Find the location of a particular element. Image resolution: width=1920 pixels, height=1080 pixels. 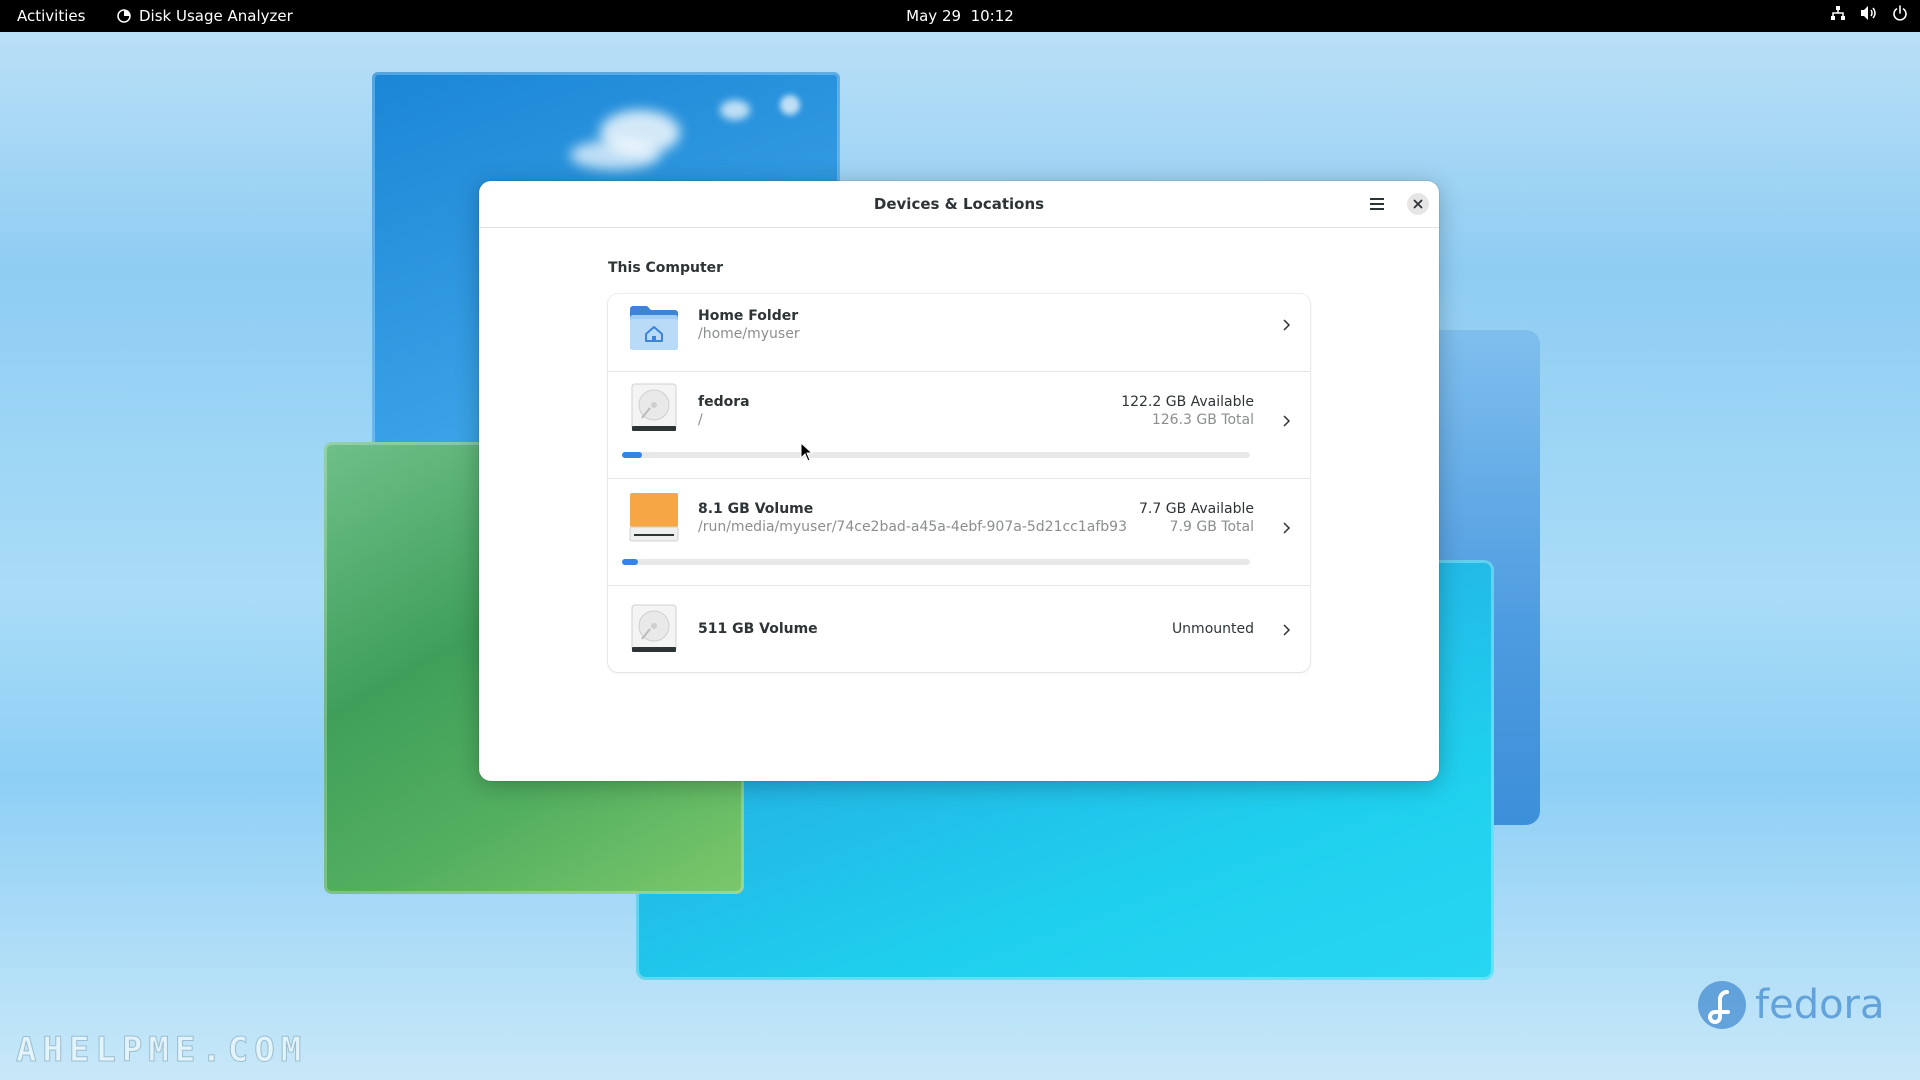

clock-button: May 29 10:12 is located at coordinates (960, 16).